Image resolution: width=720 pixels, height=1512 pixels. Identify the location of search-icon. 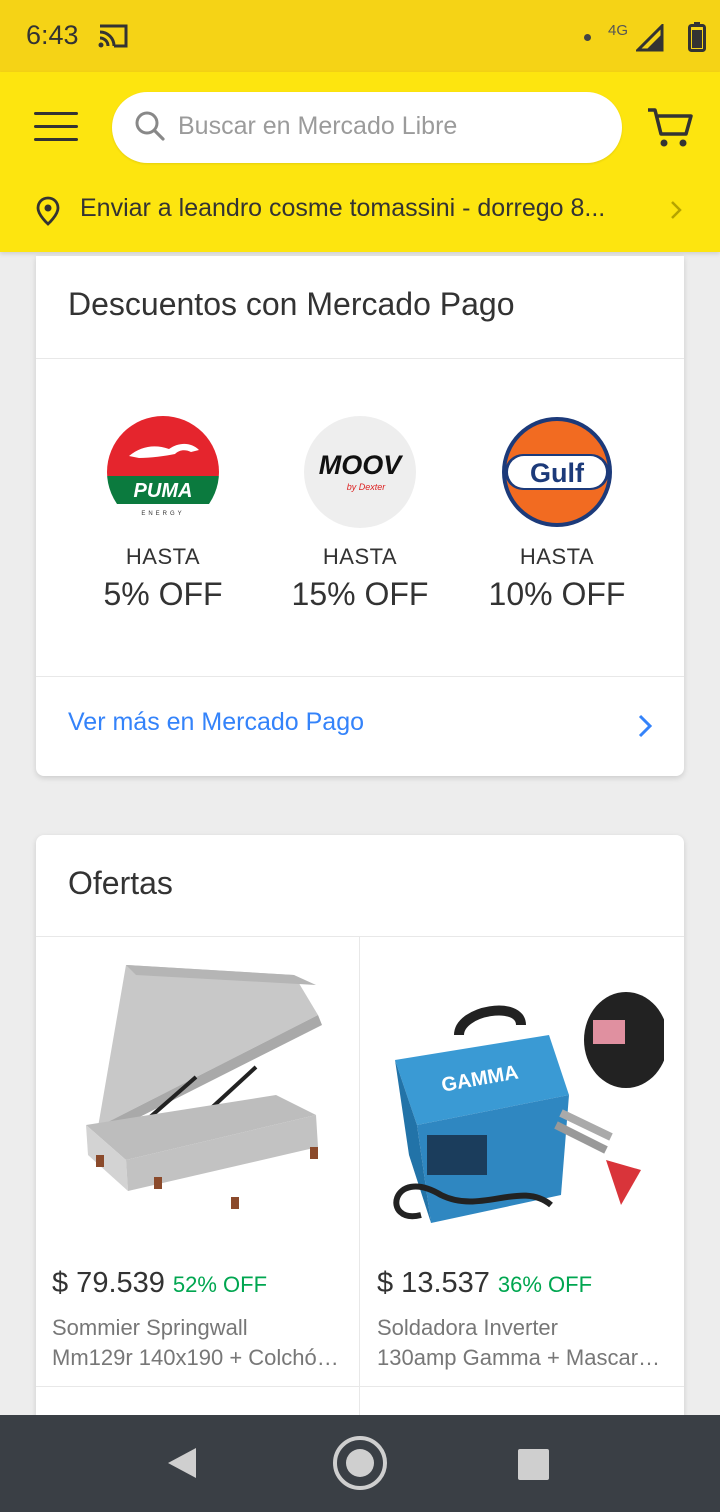
(150, 126).